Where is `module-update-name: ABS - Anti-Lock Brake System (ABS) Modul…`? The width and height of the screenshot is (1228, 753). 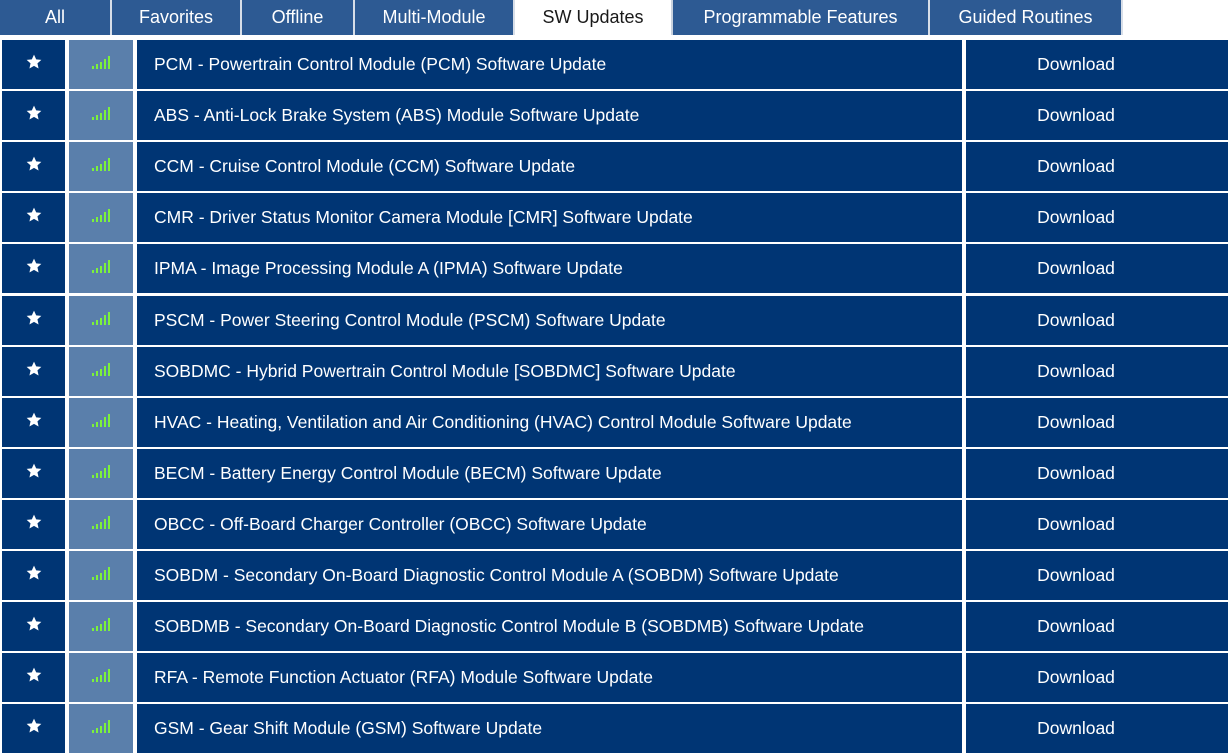 module-update-name: ABS - Anti-Lock Brake System (ABS) Modul… is located at coordinates (549, 116).